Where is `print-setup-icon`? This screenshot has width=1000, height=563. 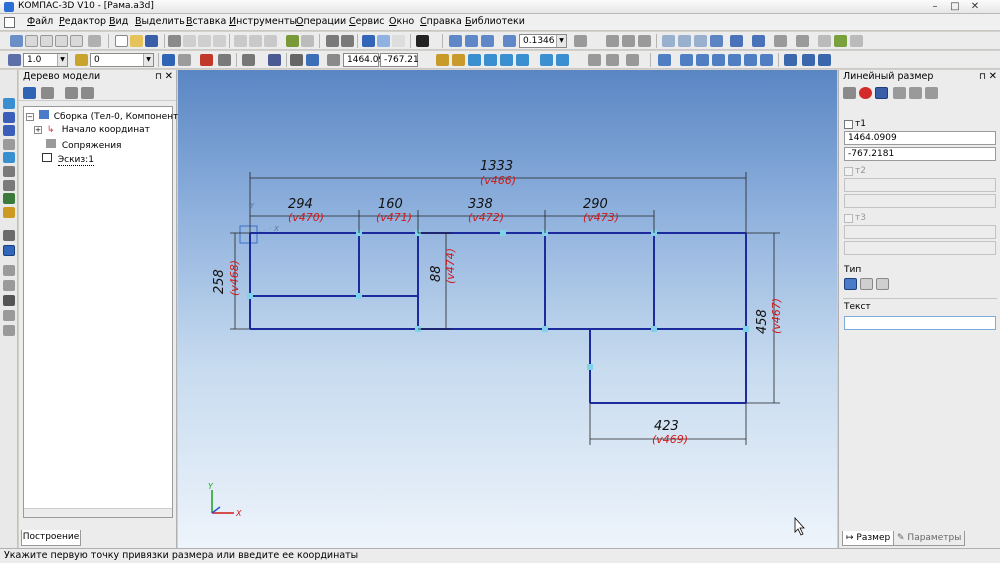
print-setup-icon is located at coordinates (204, 41).